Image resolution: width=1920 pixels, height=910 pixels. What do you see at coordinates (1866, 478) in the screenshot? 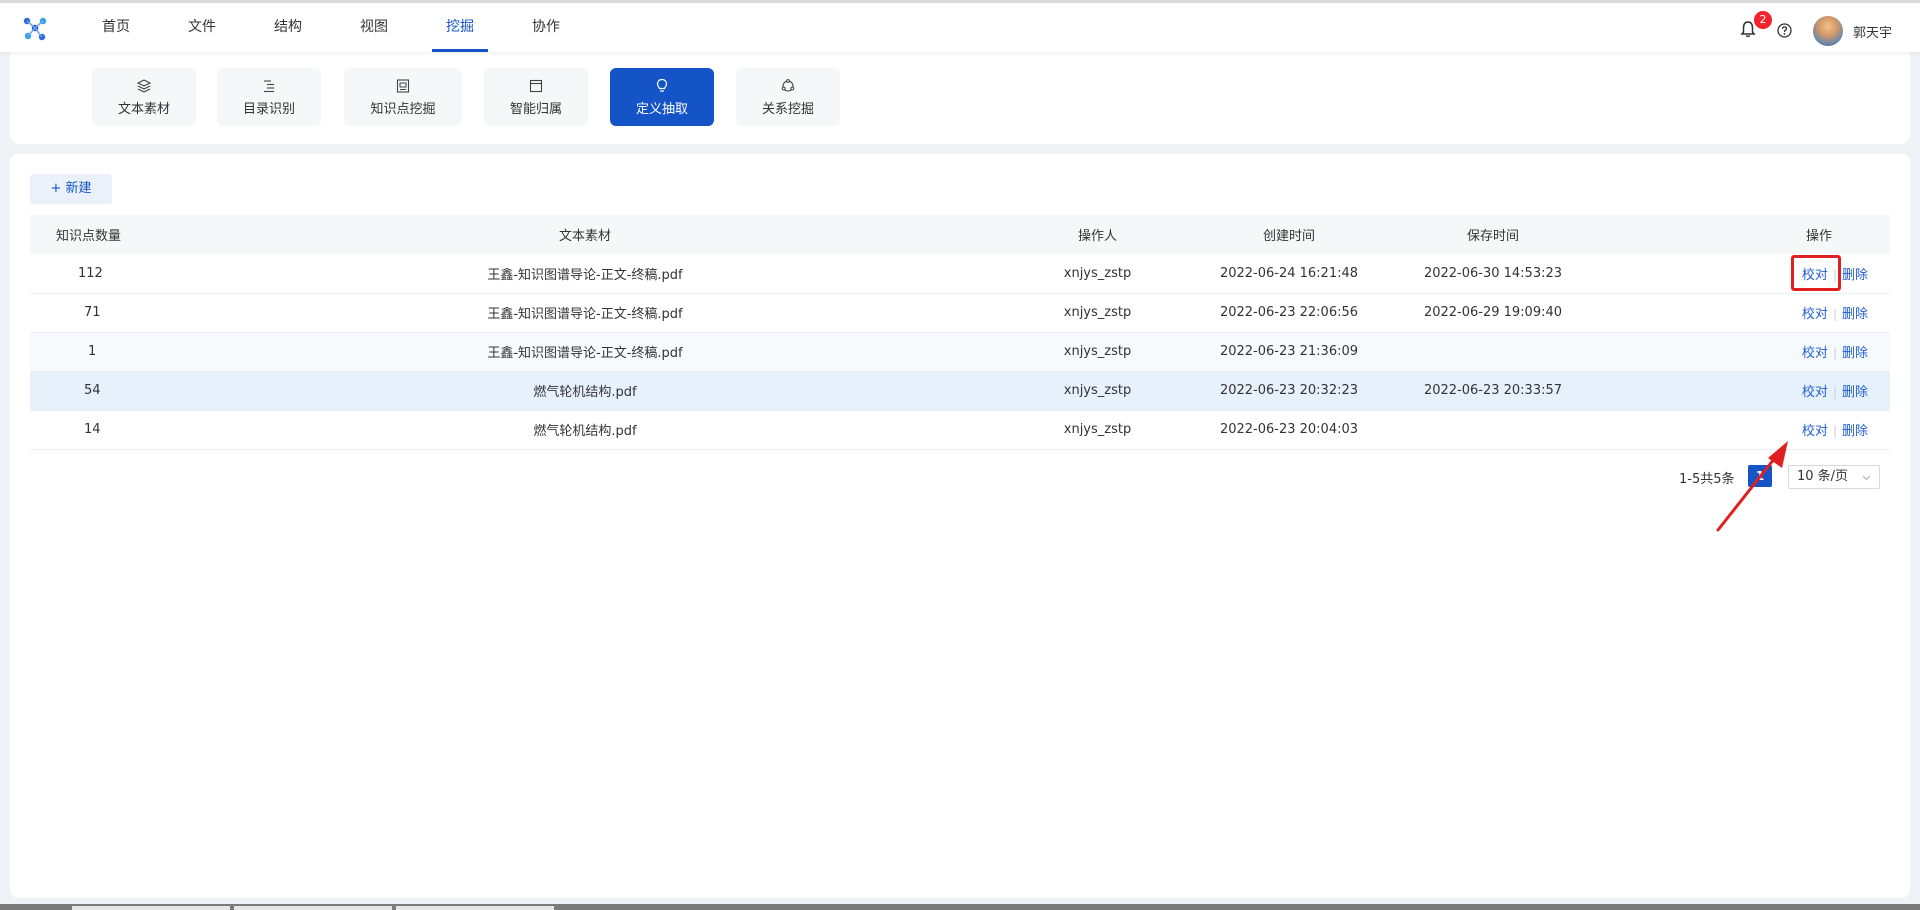
I see `chevron-down-icon` at bounding box center [1866, 478].